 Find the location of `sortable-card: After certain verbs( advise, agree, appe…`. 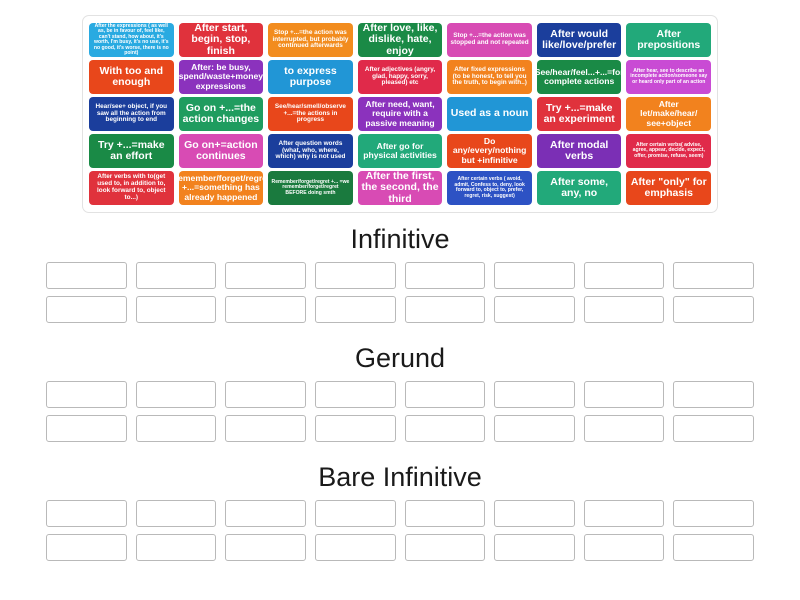

sortable-card: After certain verbs( advise, agree, appe… is located at coordinates (669, 151).